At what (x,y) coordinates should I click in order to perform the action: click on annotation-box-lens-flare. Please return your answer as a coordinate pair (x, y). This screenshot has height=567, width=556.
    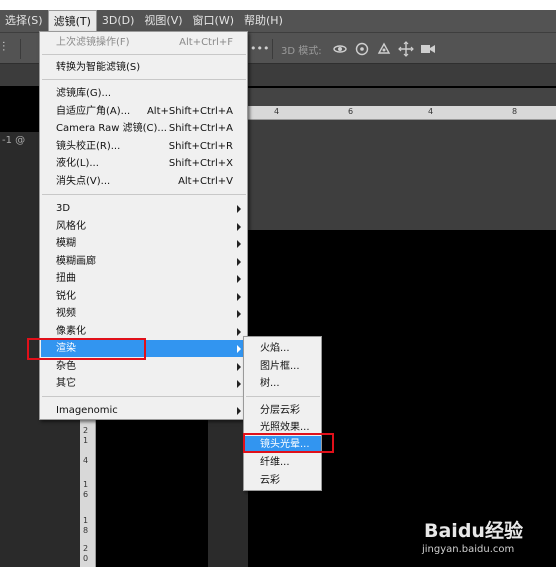
    Looking at the image, I should click on (288, 443).